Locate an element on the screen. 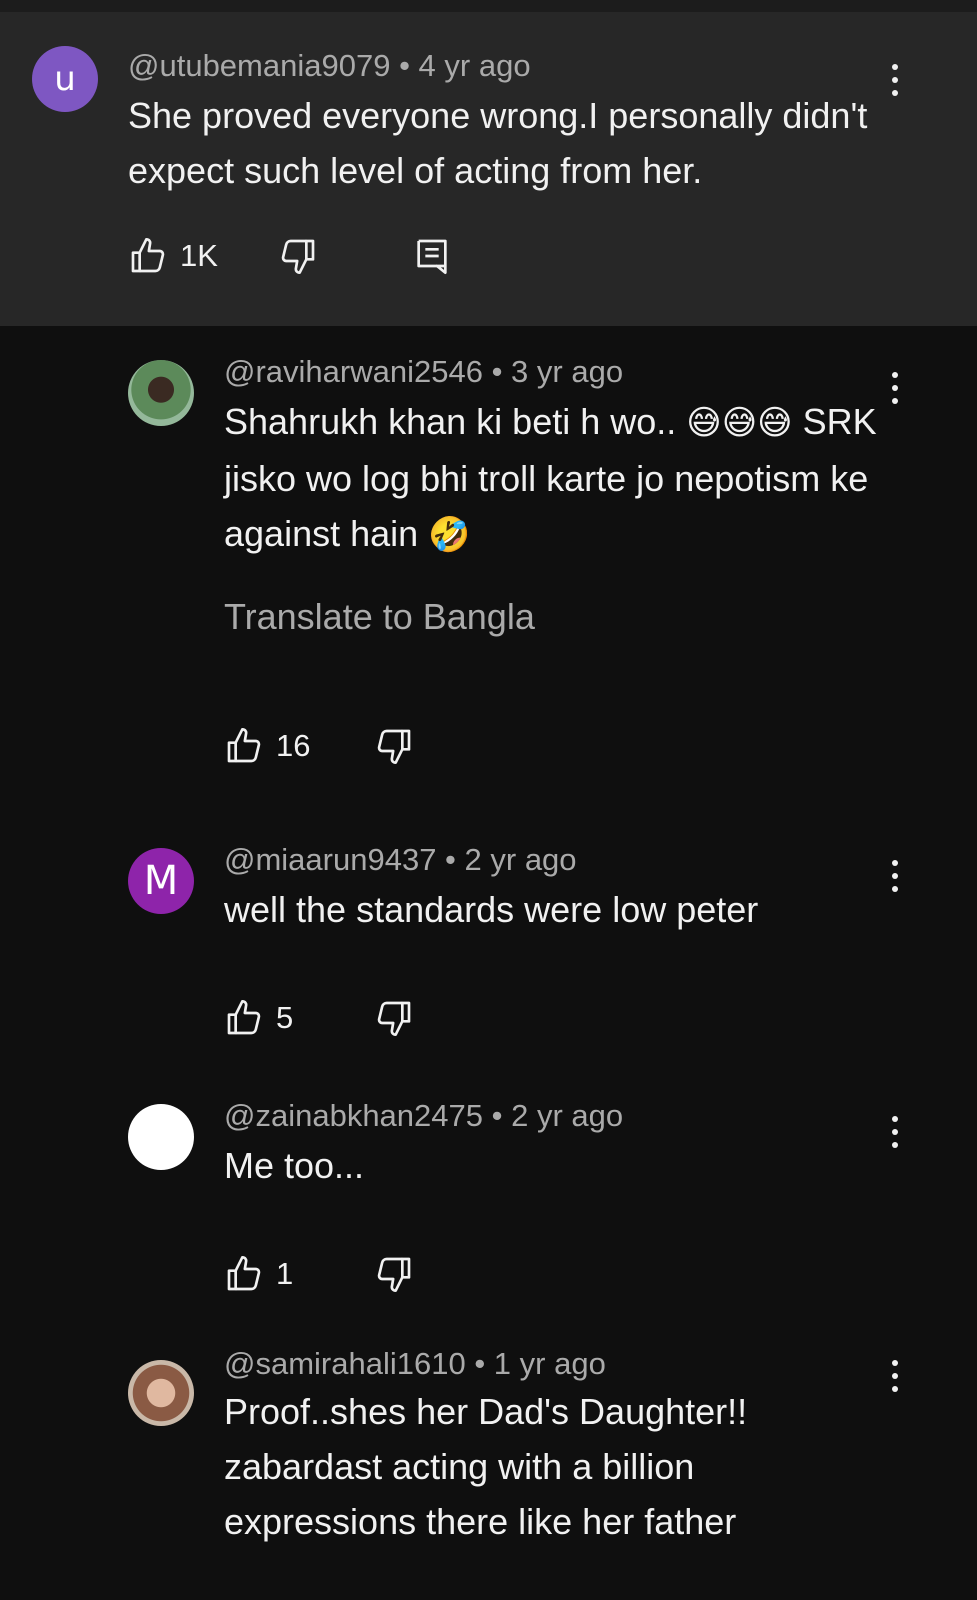 This screenshot has height=1600, width=977. like-count: 16 is located at coordinates (293, 745).